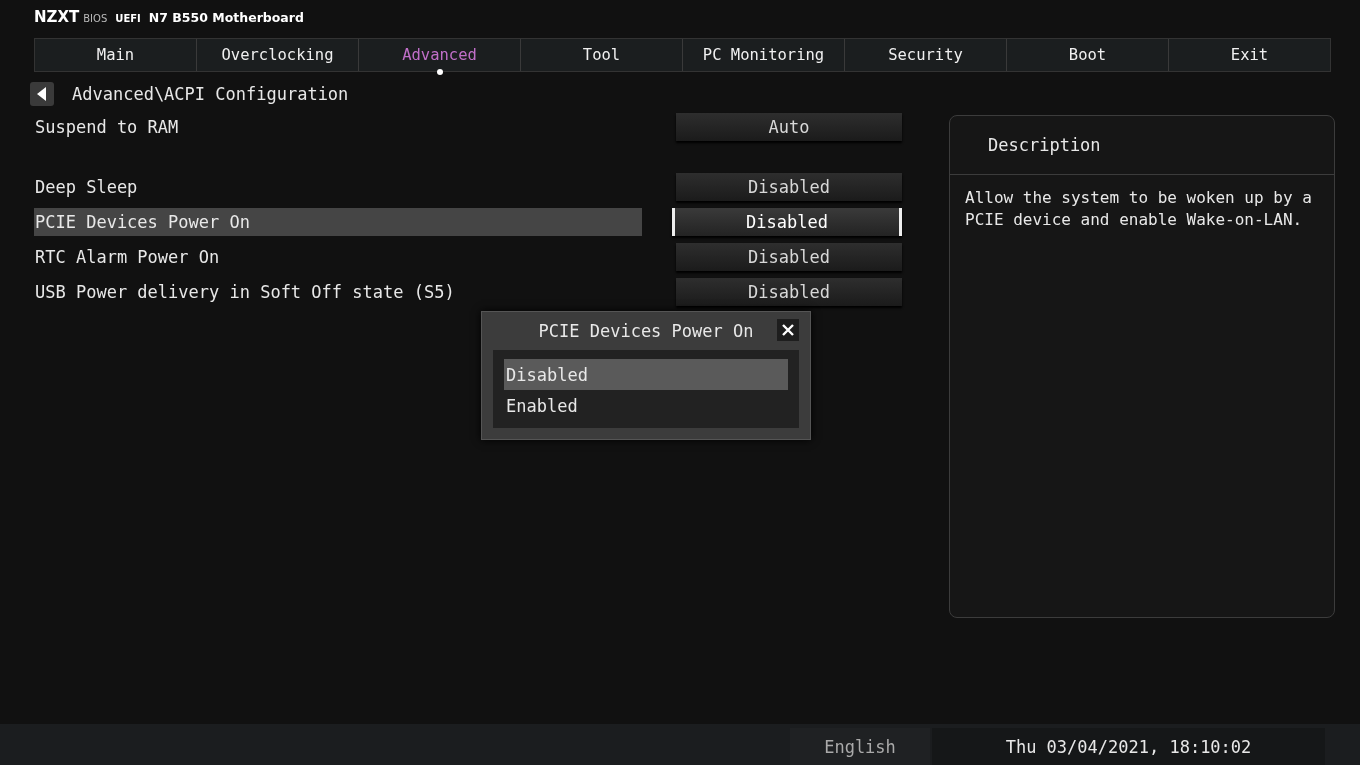  Describe the element at coordinates (646, 405) in the screenshot. I see `option-item: Enabled` at that location.